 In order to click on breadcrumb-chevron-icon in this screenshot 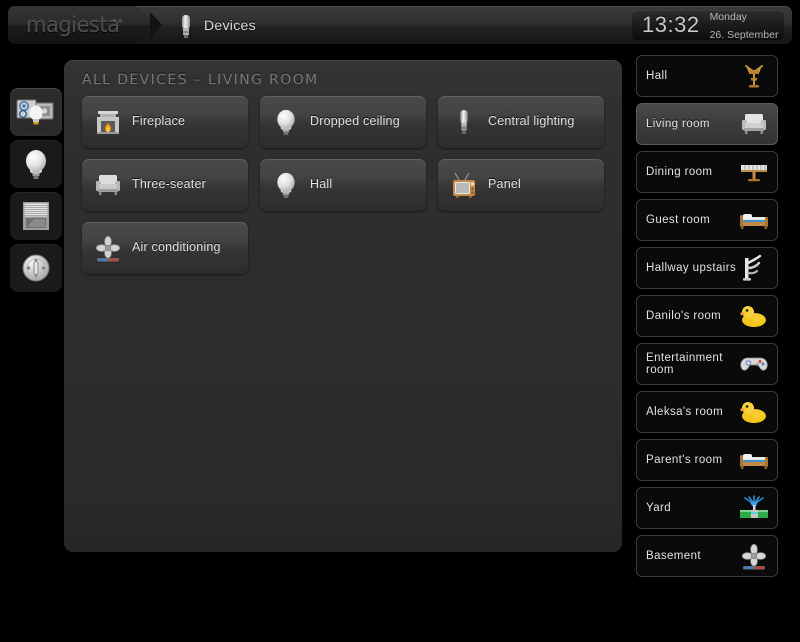, I will do `click(156, 25)`.